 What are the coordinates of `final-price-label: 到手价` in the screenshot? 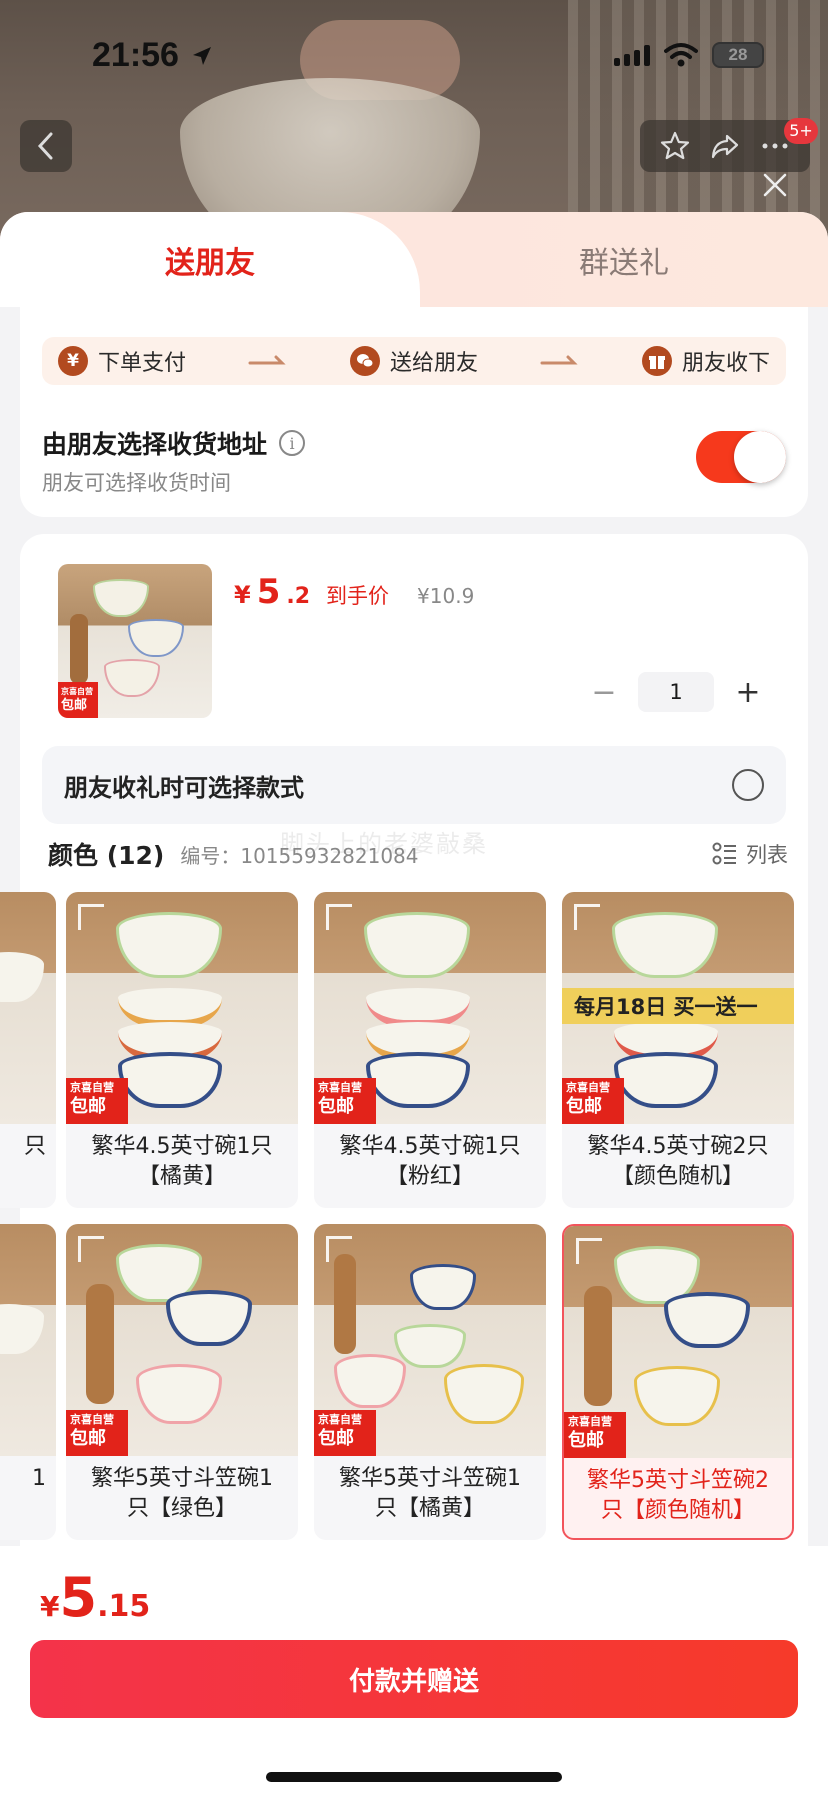 It's located at (358, 596).